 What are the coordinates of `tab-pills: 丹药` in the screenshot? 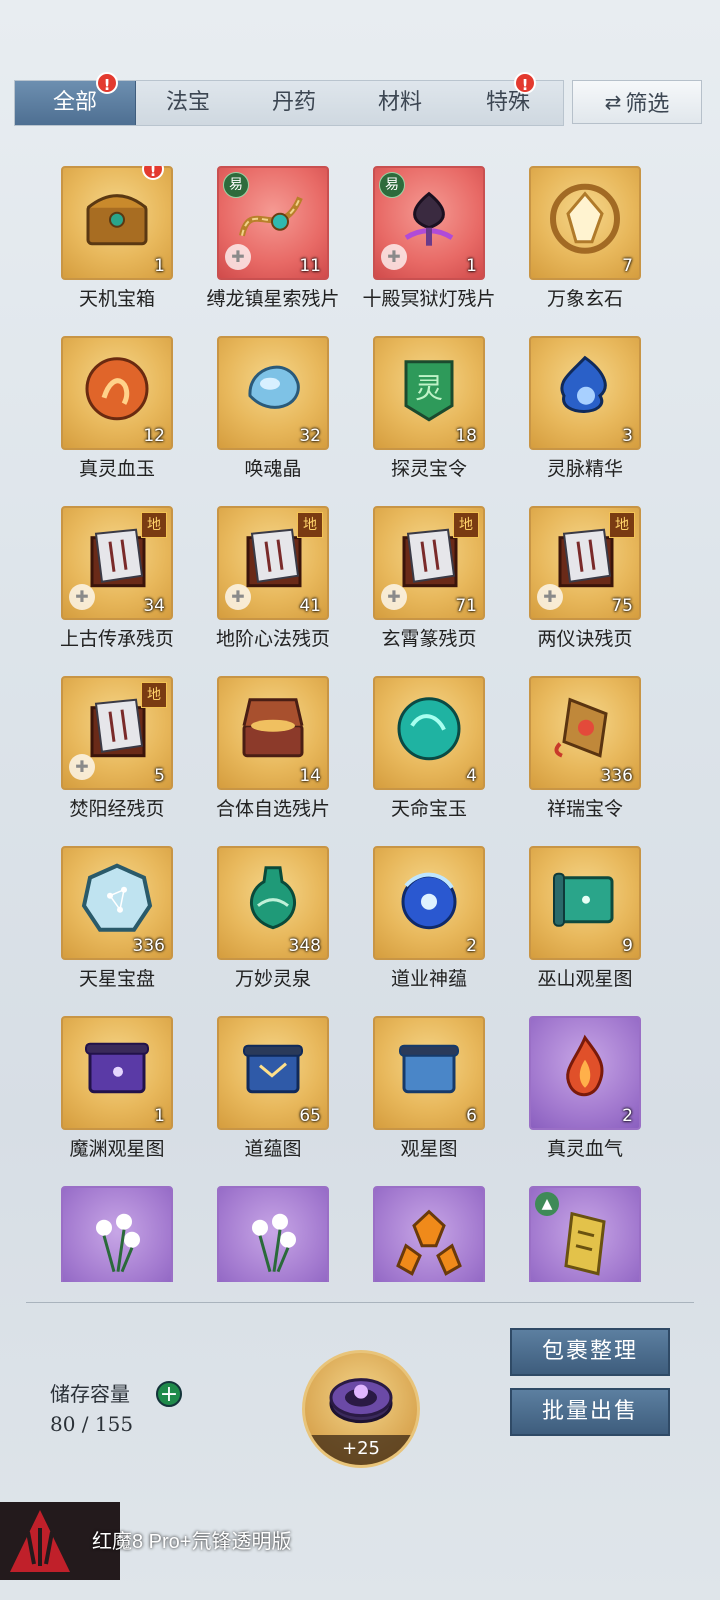 It's located at (294, 103).